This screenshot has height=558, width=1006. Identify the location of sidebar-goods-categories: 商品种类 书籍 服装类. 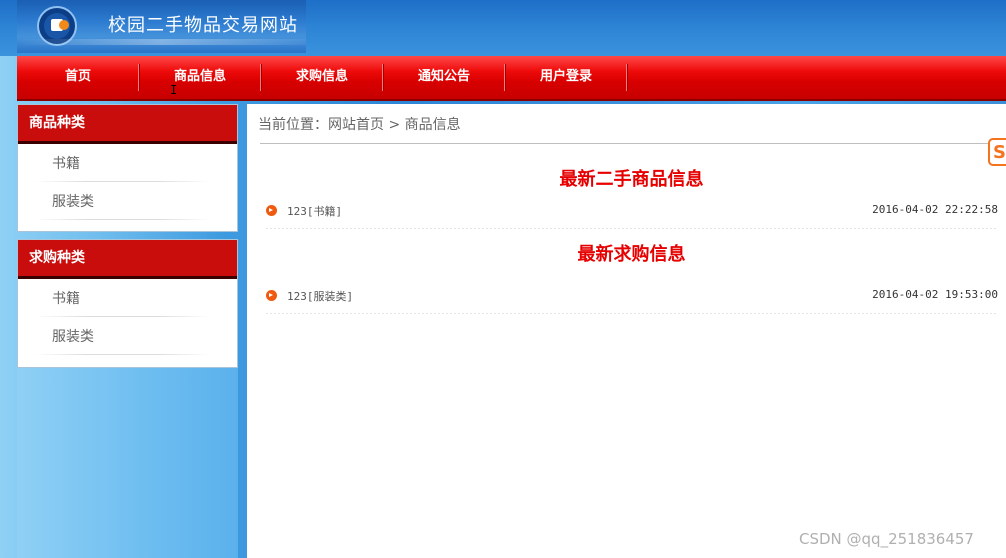
(127, 168).